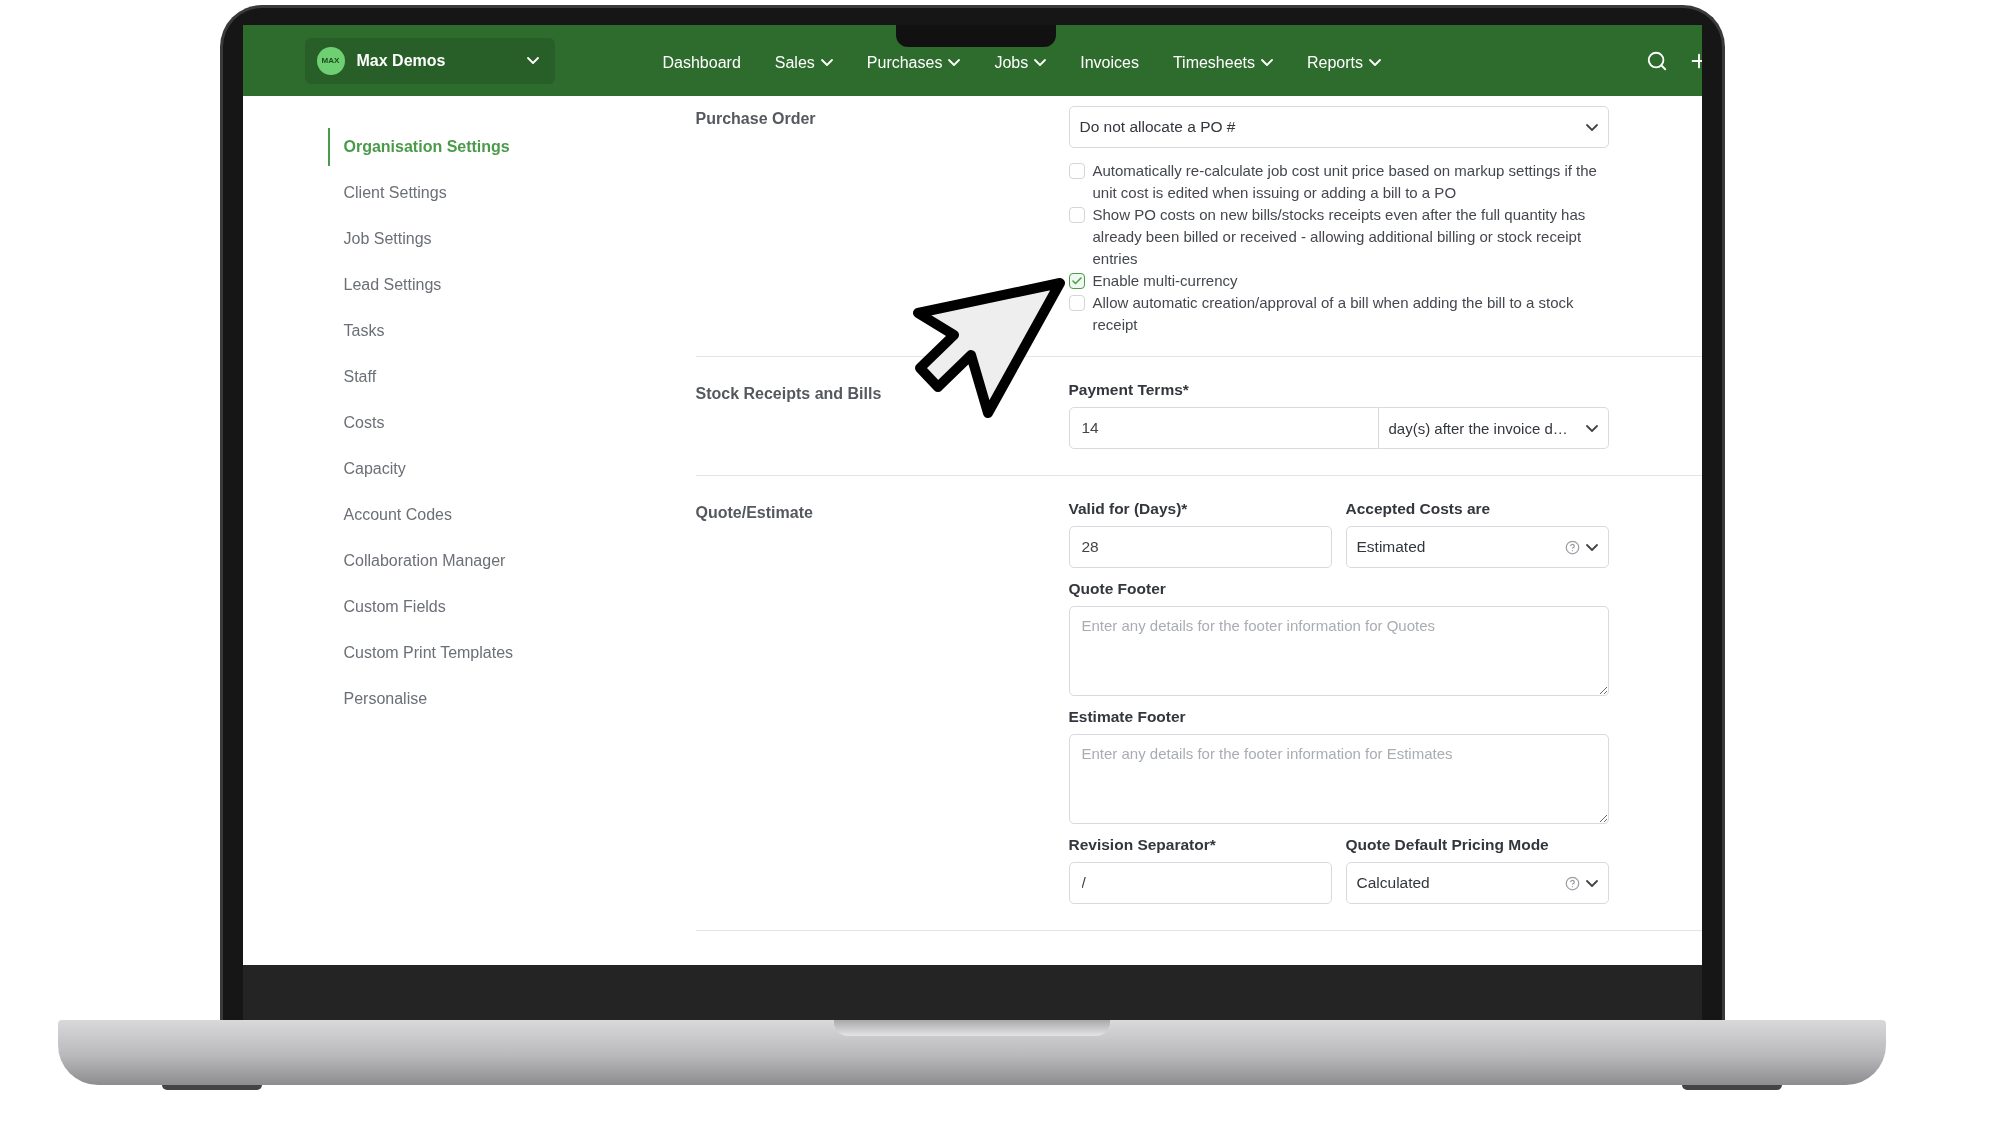 The height and width of the screenshot is (1125, 2000). Describe the element at coordinates (1447, 845) in the screenshot. I see `field-label: Quote Default Pricing Mode` at that location.